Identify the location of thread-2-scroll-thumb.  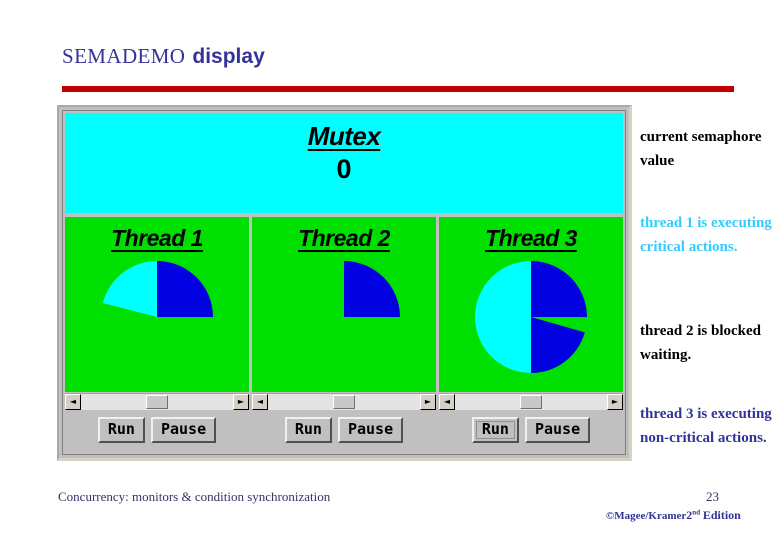
(344, 402).